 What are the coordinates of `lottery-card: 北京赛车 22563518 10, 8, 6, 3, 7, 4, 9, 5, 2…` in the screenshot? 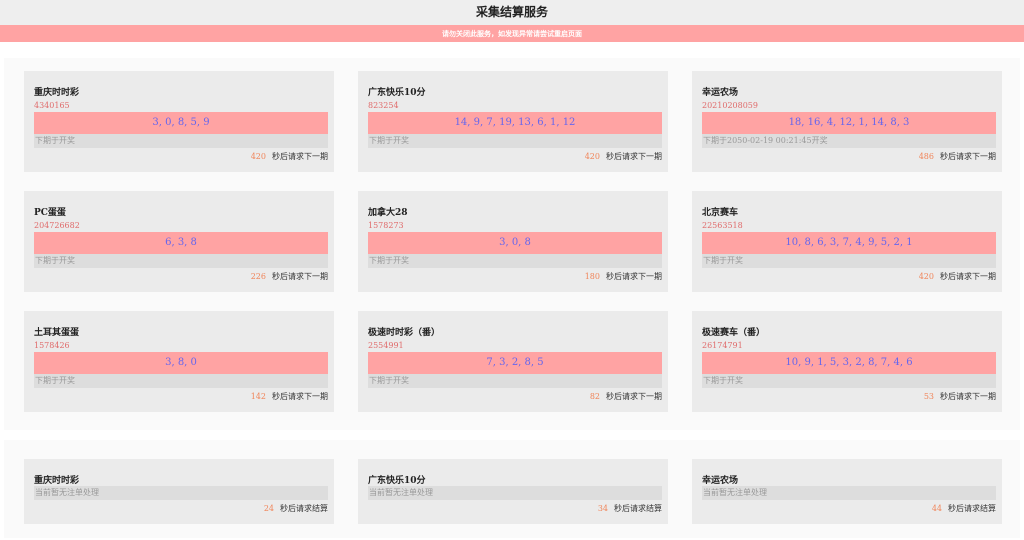 It's located at (847, 241).